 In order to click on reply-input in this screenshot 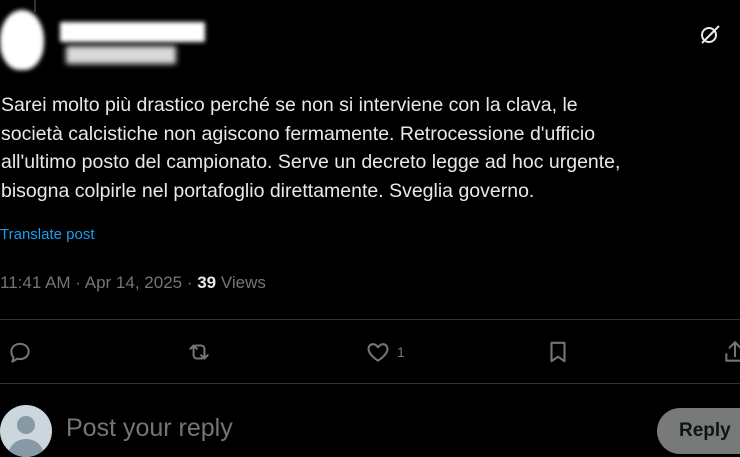, I will do `click(346, 428)`.